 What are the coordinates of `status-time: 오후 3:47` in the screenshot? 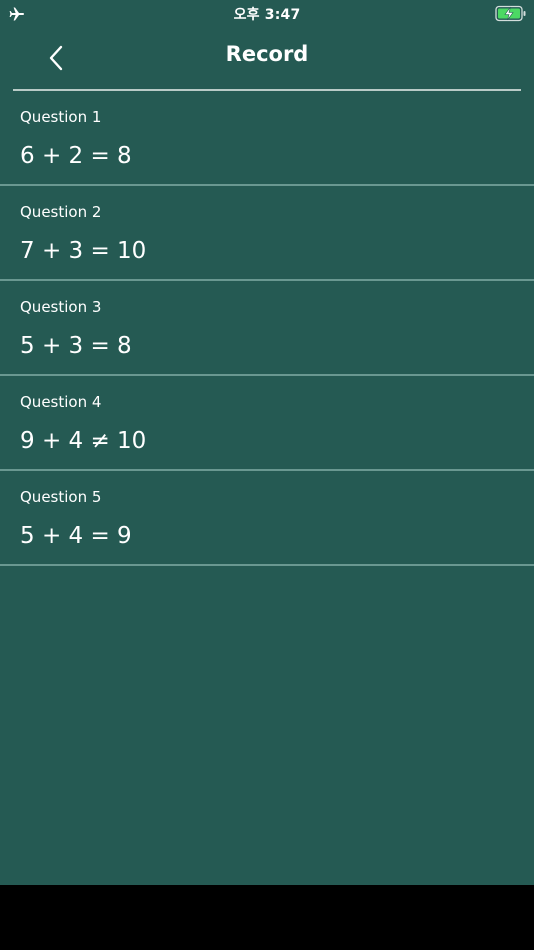 It's located at (267, 15).